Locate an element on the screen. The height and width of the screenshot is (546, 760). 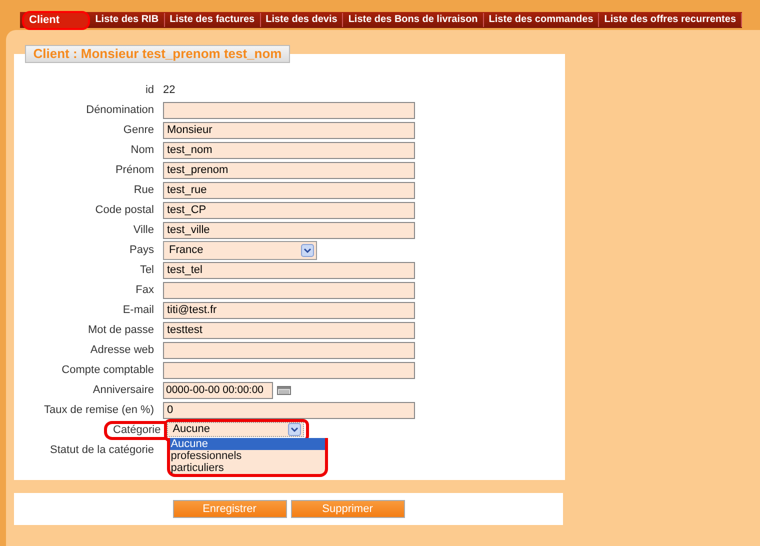
field-label: Rue is located at coordinates (143, 190).